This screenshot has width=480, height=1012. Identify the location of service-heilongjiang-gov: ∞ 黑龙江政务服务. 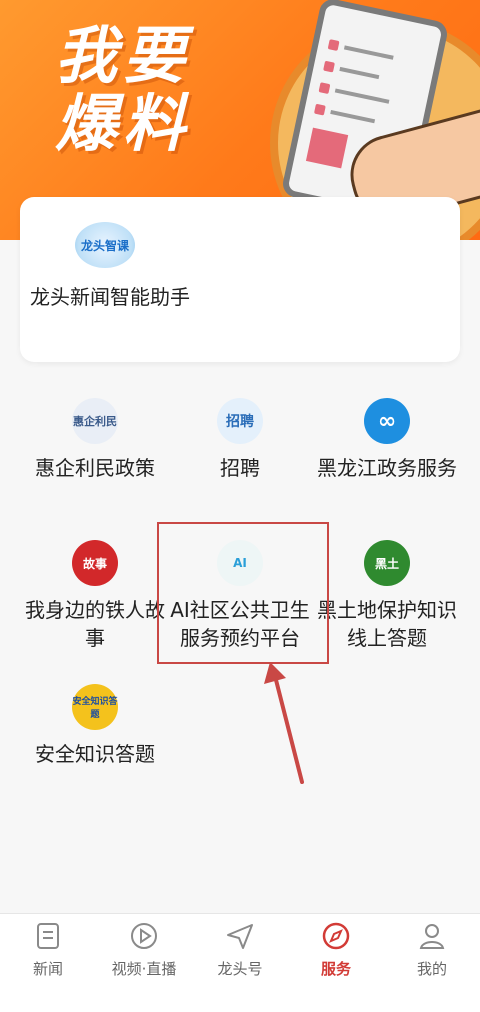
(387, 440).